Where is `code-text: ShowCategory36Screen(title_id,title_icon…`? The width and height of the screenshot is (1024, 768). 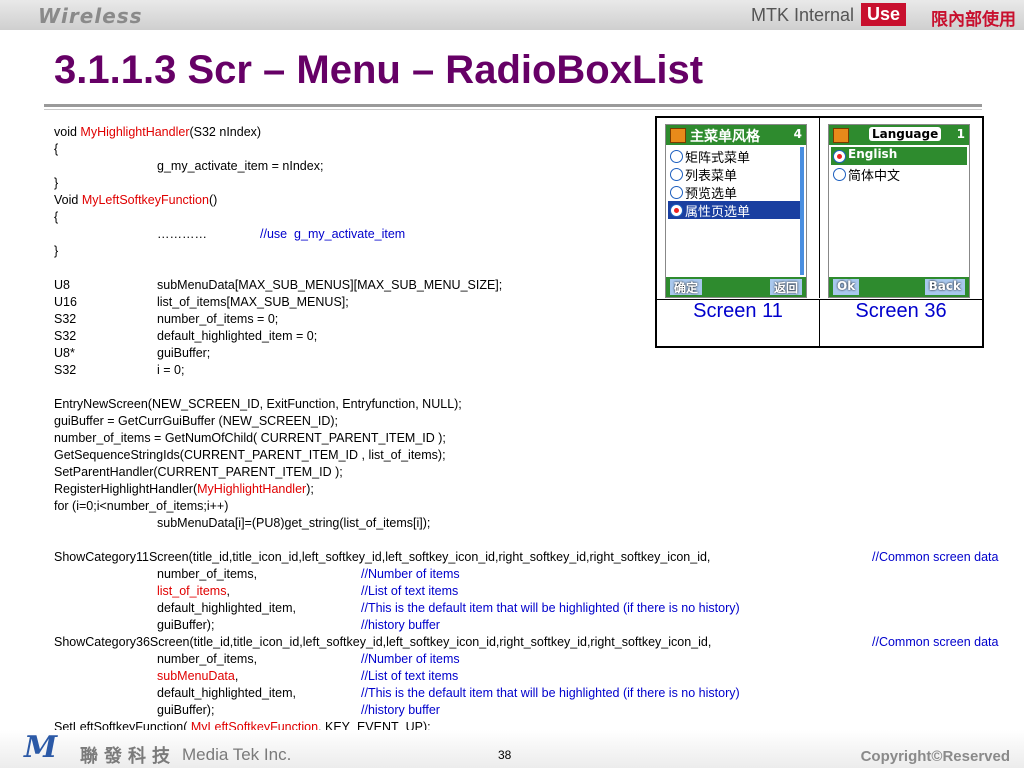 code-text: ShowCategory36Screen(title_id,title_icon… is located at coordinates (383, 642).